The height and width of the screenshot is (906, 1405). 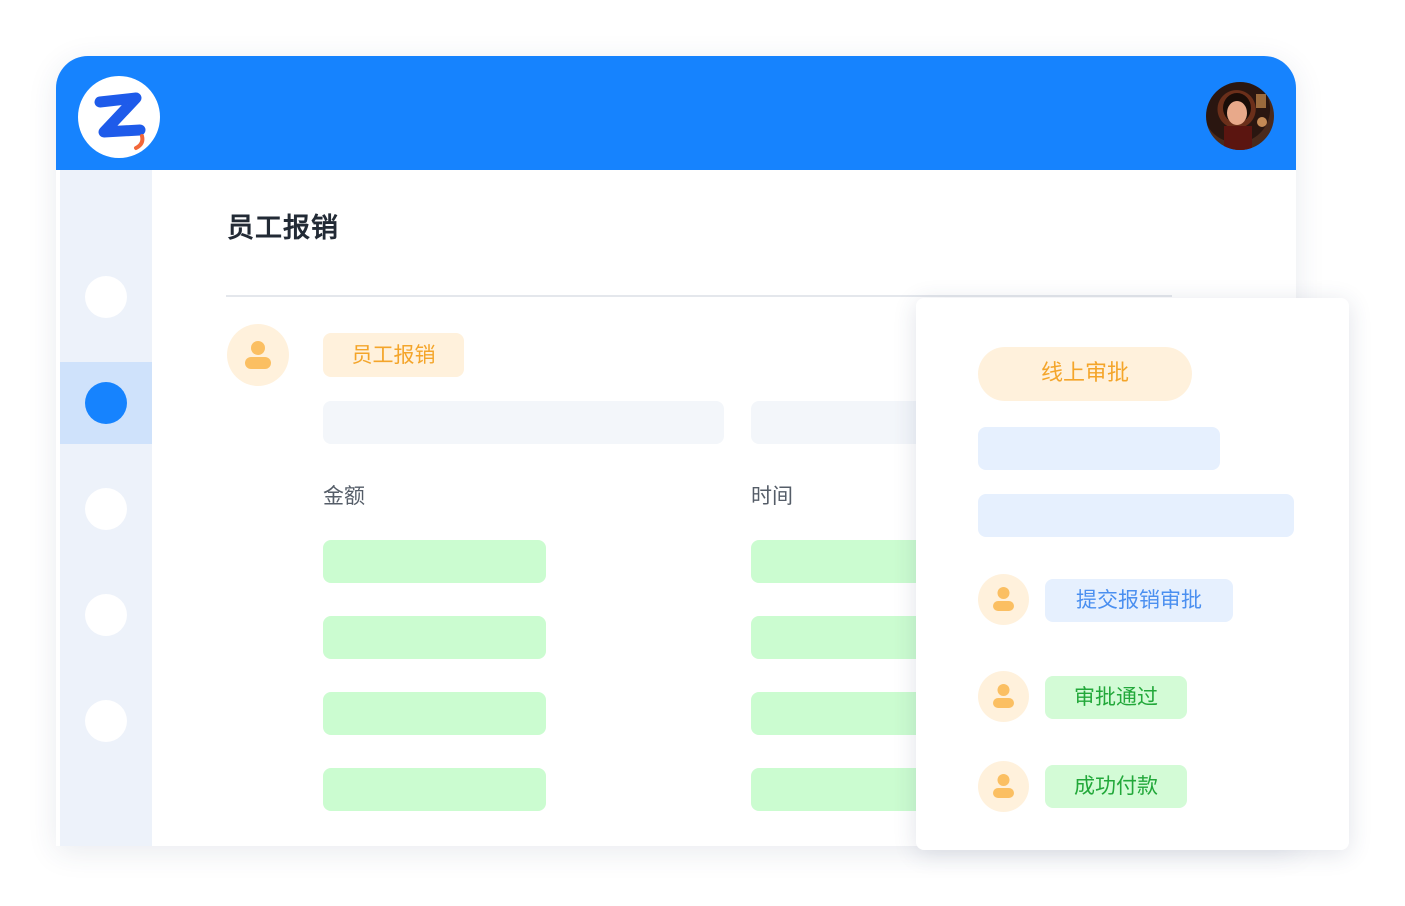 I want to click on record-tag: 员工报销, so click(x=393, y=355).